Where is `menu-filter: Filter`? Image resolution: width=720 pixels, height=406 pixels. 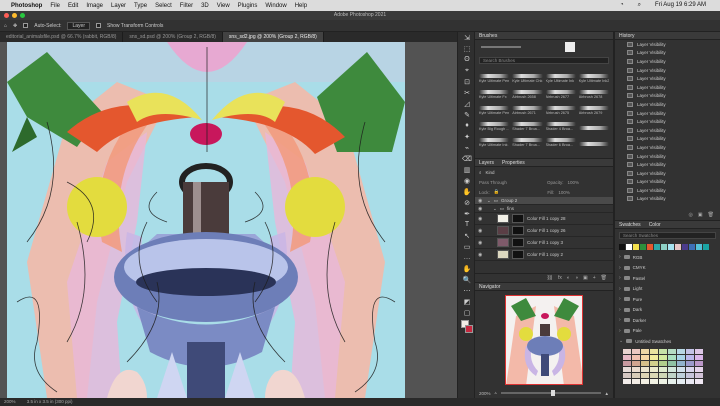
menu-filter: Filter is located at coordinates (186, 6).